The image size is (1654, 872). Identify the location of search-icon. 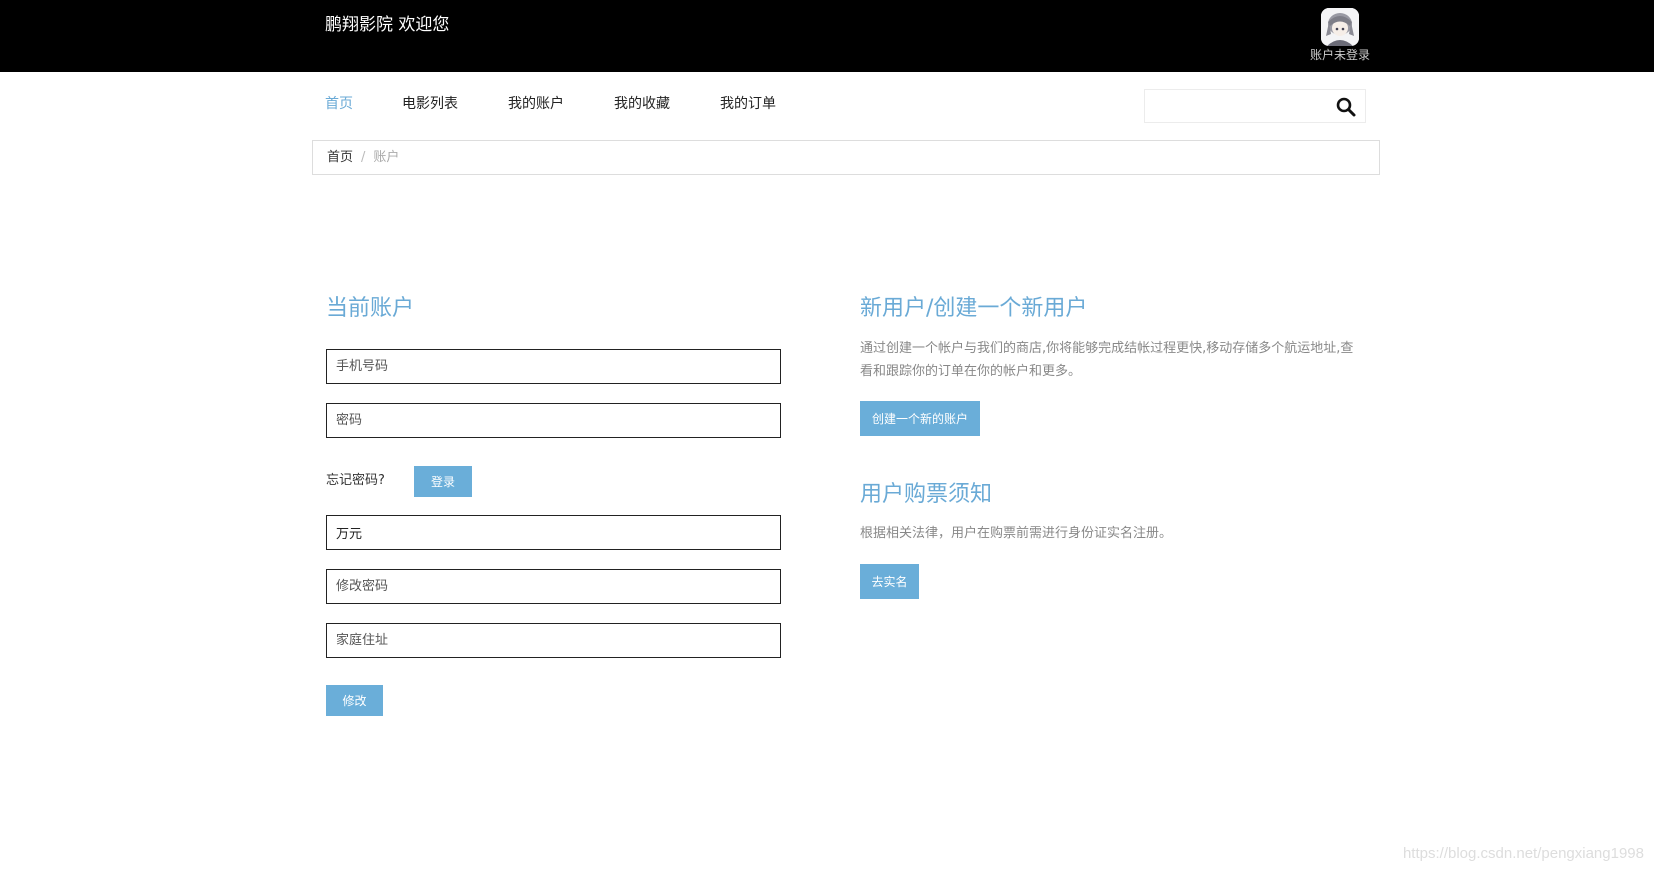
(1346, 107).